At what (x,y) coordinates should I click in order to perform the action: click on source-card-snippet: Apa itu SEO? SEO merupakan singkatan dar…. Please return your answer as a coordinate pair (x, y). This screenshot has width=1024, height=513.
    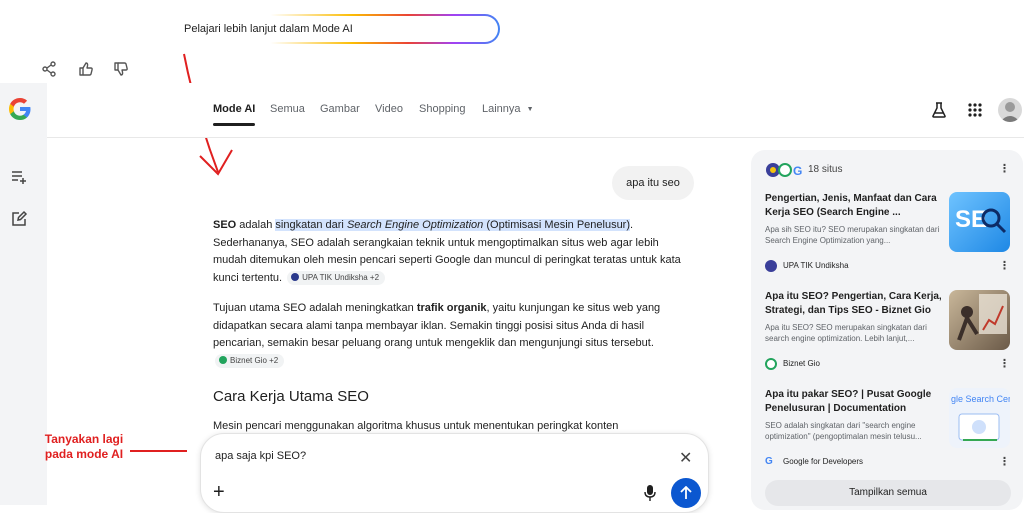
    Looking at the image, I should click on (846, 333).